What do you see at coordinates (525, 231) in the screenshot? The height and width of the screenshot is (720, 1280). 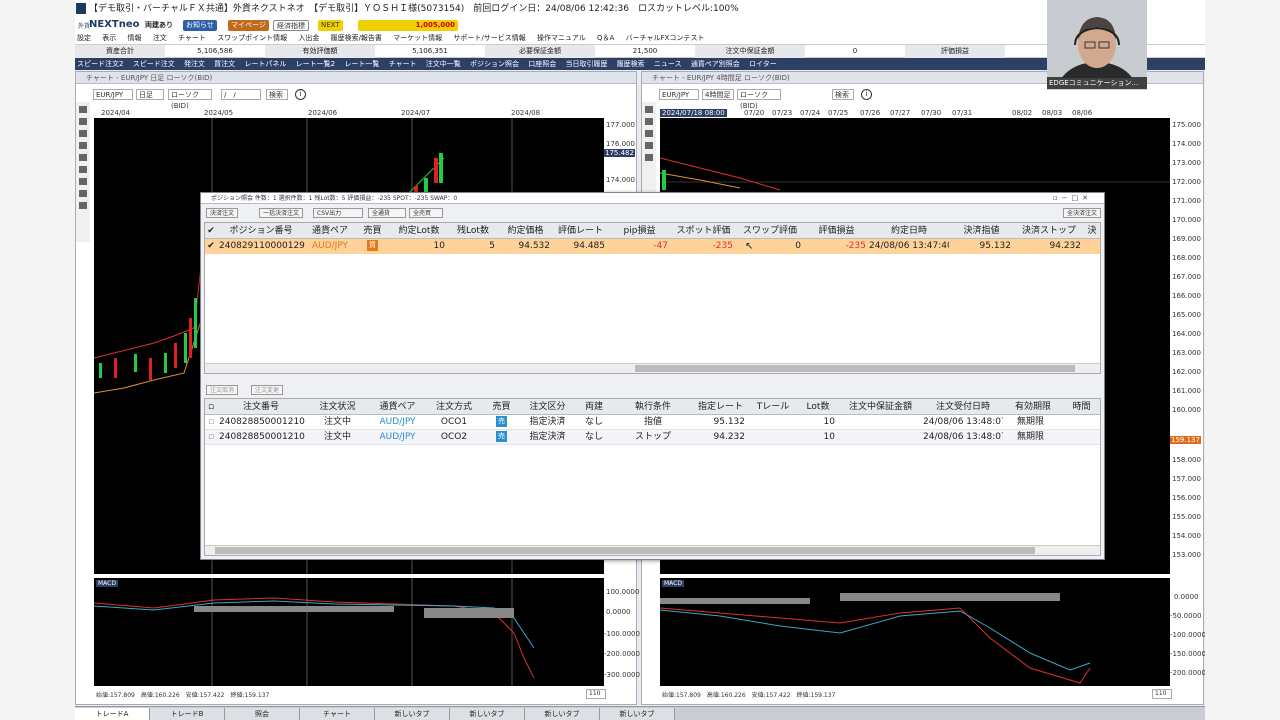 I see `col-entry-price: 約定価格` at bounding box center [525, 231].